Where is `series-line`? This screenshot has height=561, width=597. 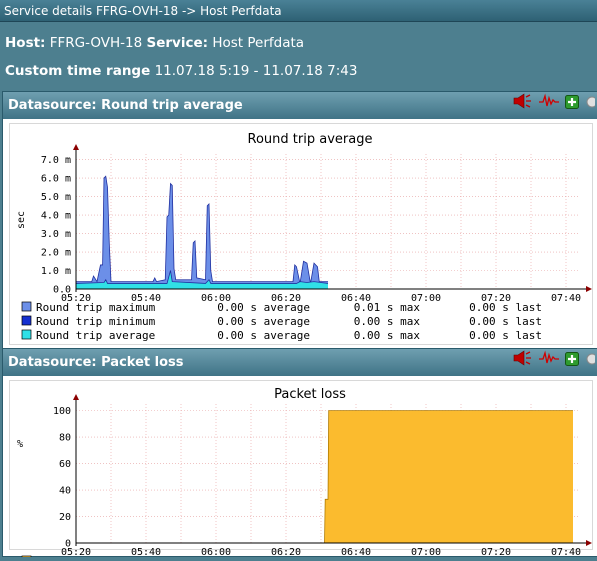 series-line is located at coordinates (202, 229).